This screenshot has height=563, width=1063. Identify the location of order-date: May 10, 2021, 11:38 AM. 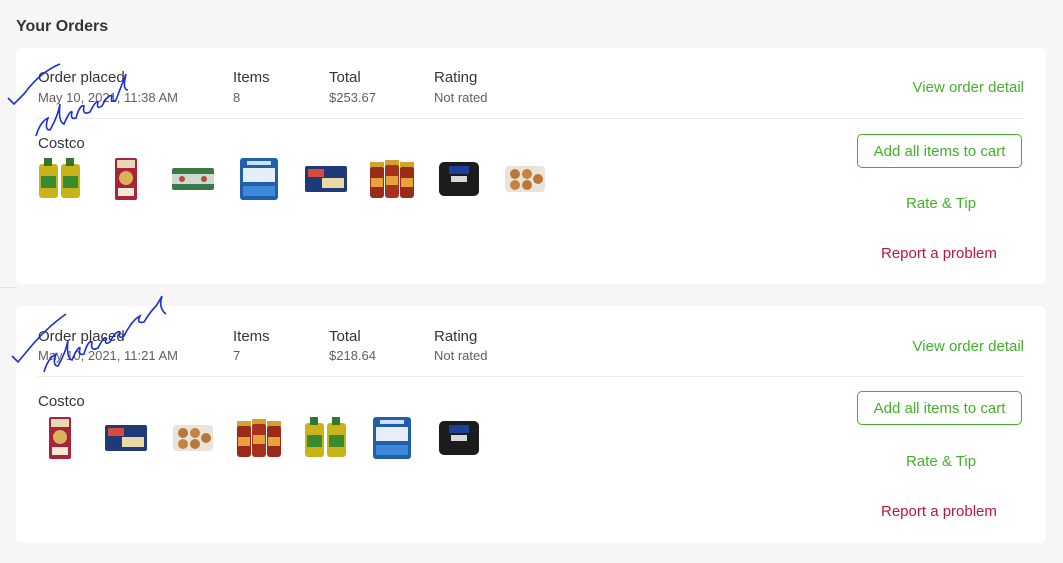
(108, 97).